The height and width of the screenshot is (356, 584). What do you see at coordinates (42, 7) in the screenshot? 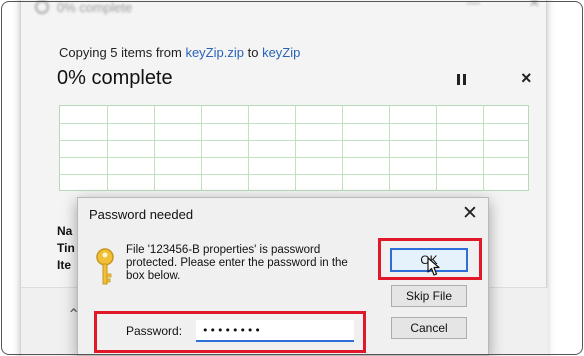
I see `window-app-icon` at bounding box center [42, 7].